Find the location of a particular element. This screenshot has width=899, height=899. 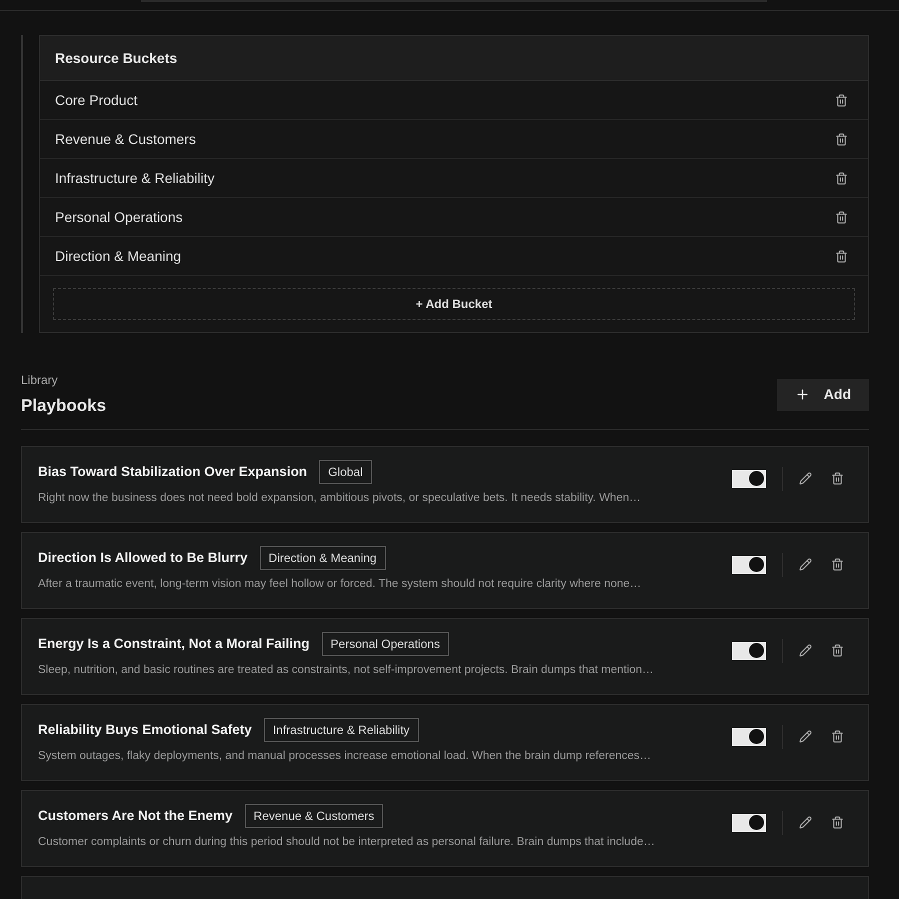

bucket-name: Revenue & Customers is located at coordinates (125, 139).